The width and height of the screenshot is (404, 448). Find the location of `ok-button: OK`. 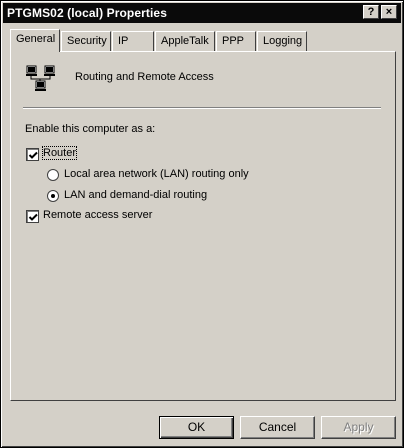

ok-button: OK is located at coordinates (196, 427).